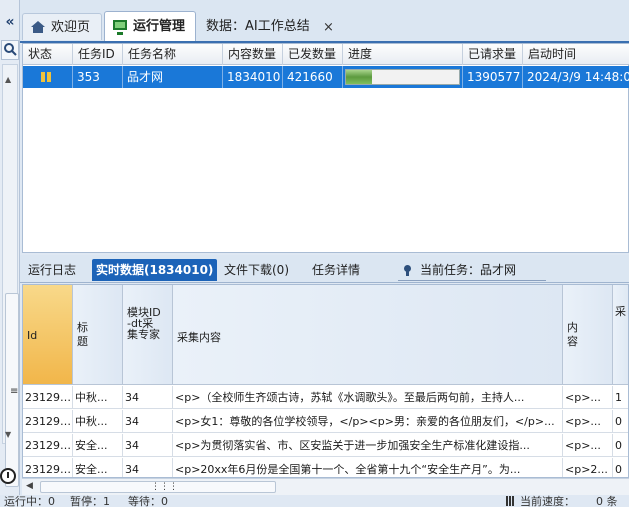 This screenshot has width=629, height=507. I want to click on scroll-grip-icon: ≡, so click(14, 391).